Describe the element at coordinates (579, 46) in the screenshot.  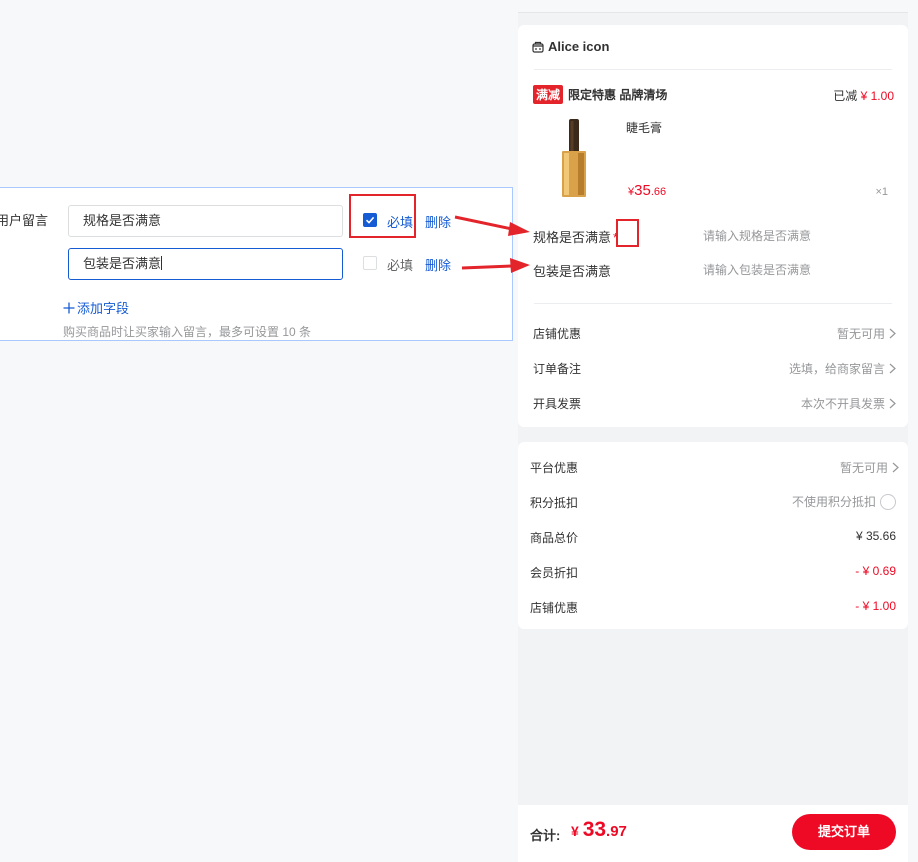
I see `shop-name: Alice icon` at that location.